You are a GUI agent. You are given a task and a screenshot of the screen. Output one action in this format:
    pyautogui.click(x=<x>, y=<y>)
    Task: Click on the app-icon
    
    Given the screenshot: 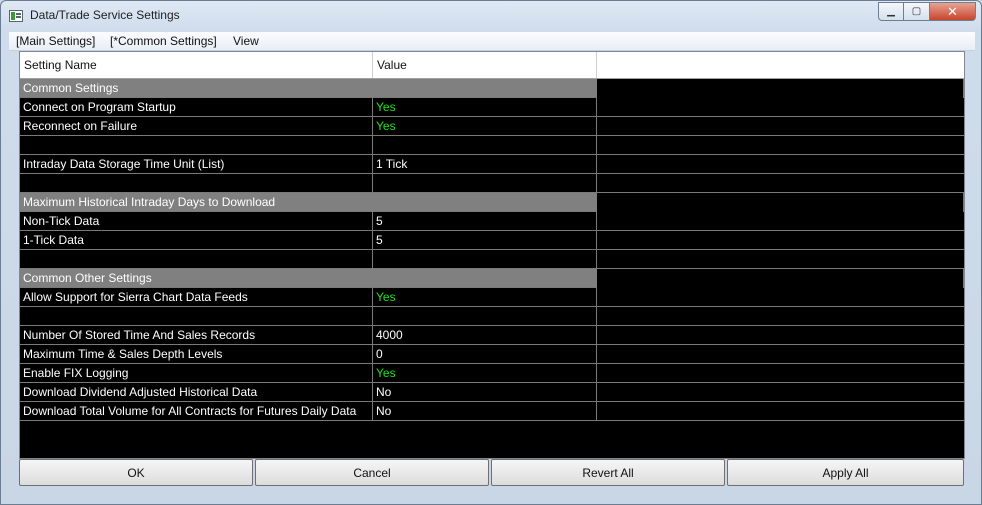 What is the action you would take?
    pyautogui.click(x=16, y=16)
    